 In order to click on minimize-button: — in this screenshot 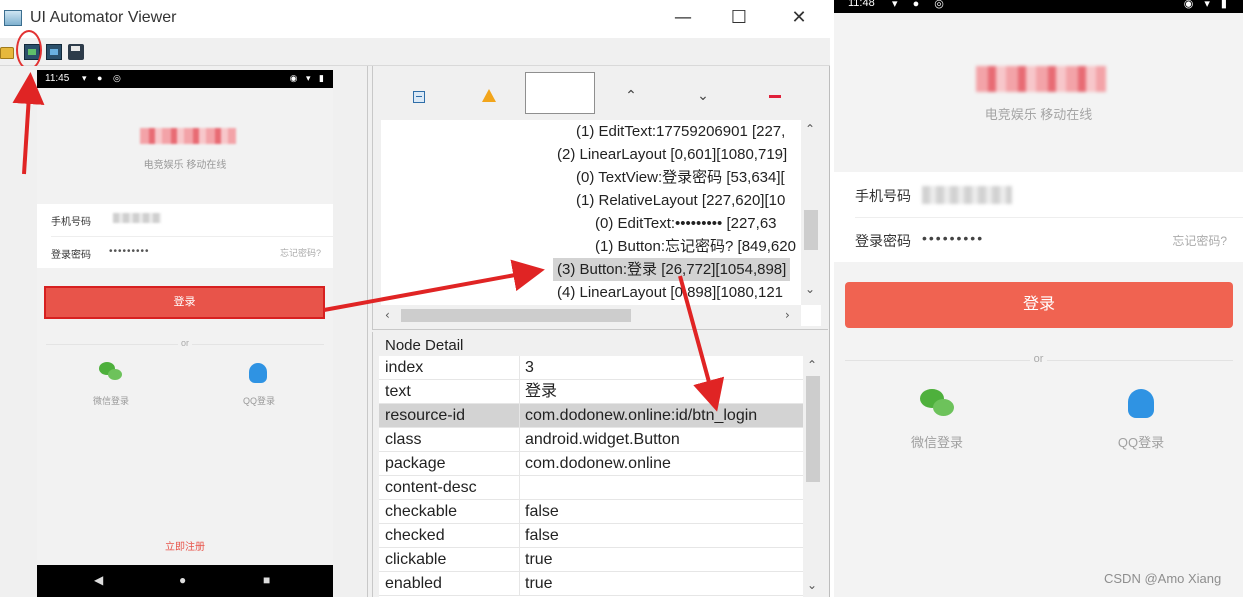, I will do `click(683, 19)`.